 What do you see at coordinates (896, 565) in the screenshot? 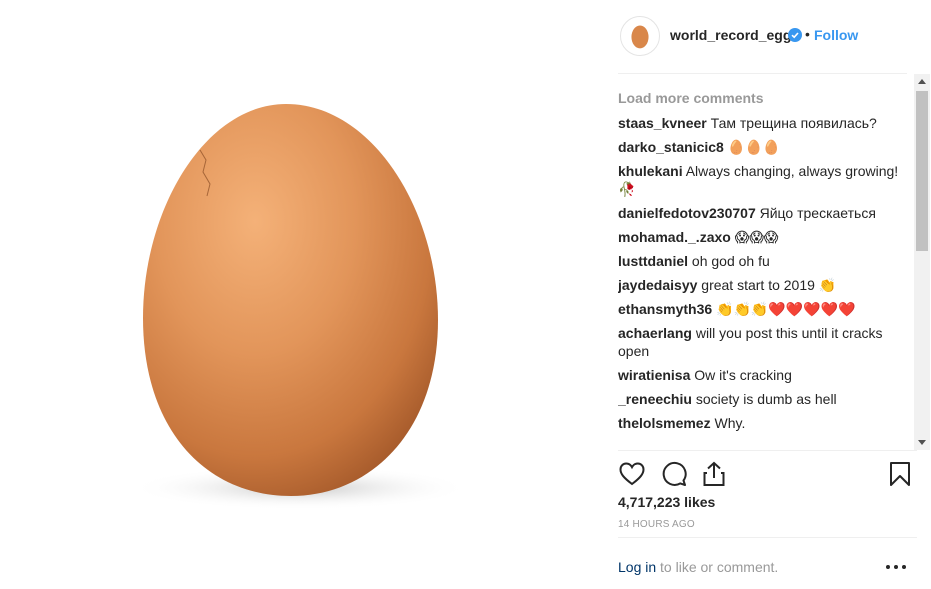
I see `ellipsis-icon` at bounding box center [896, 565].